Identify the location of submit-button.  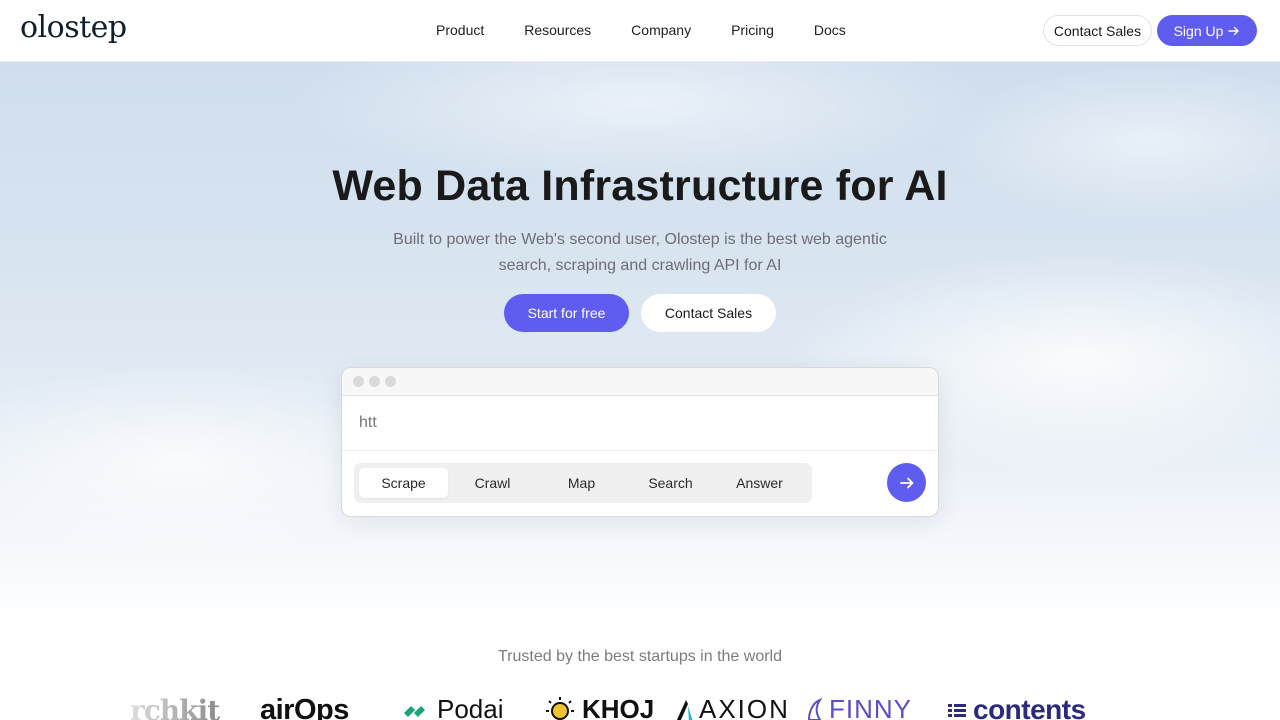
(906, 482).